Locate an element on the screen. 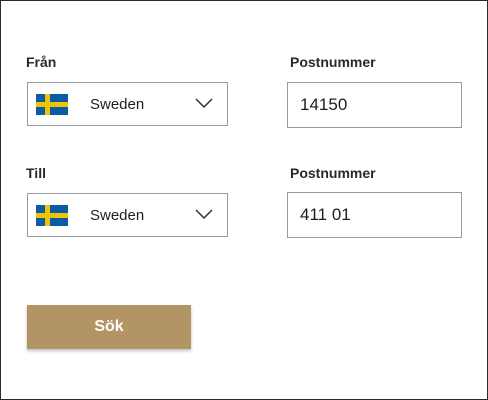  to-country-select: Sweden is located at coordinates (127, 215).